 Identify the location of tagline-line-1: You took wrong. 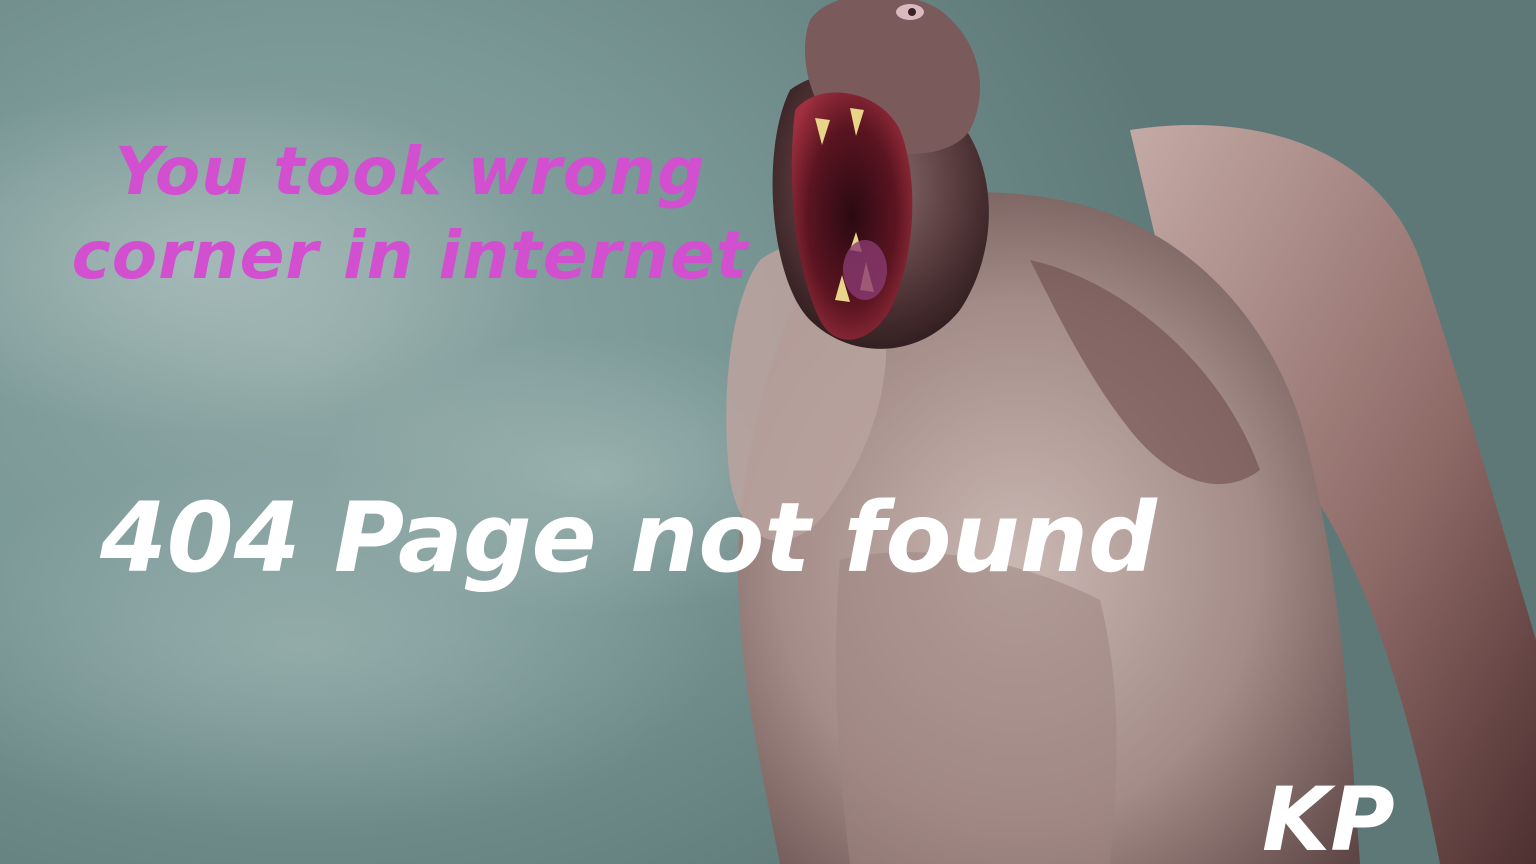
(410, 171).